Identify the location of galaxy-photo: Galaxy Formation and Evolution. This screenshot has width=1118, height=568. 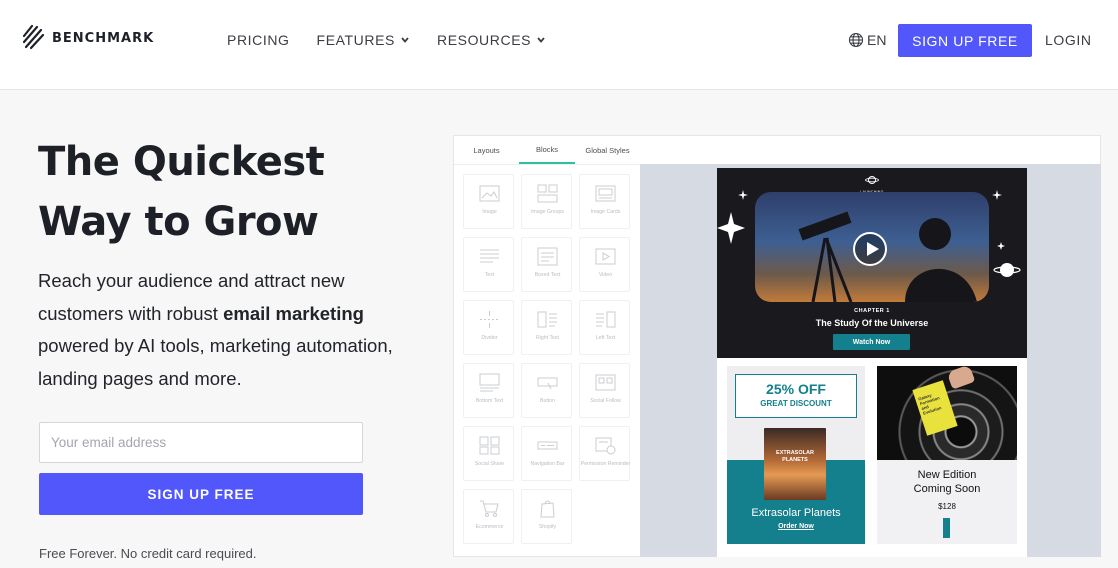
(947, 413).